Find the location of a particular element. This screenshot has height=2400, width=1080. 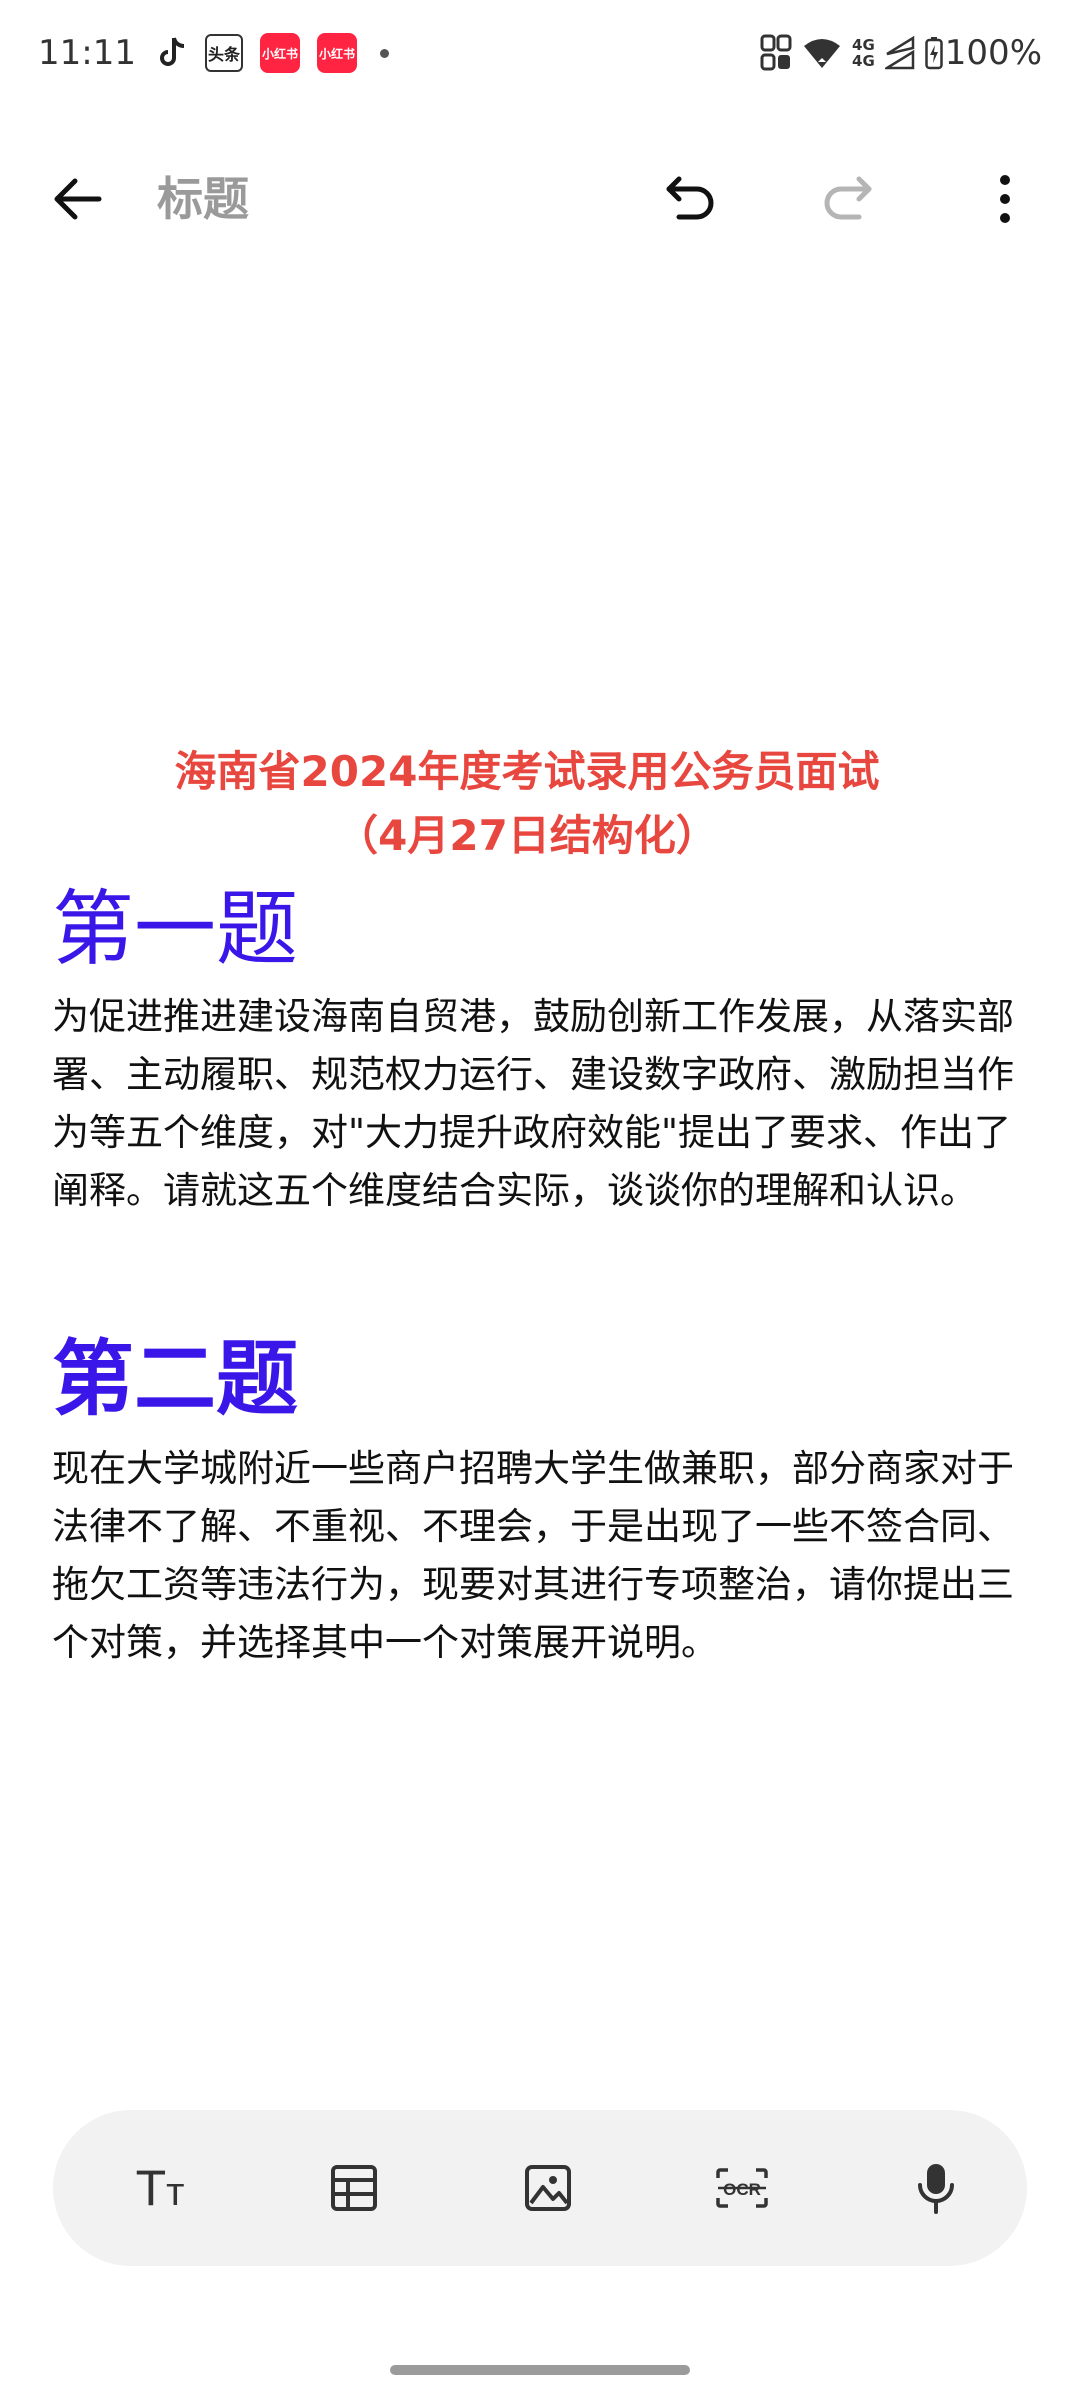

text-format-icon: Tт is located at coordinates (160, 2188).